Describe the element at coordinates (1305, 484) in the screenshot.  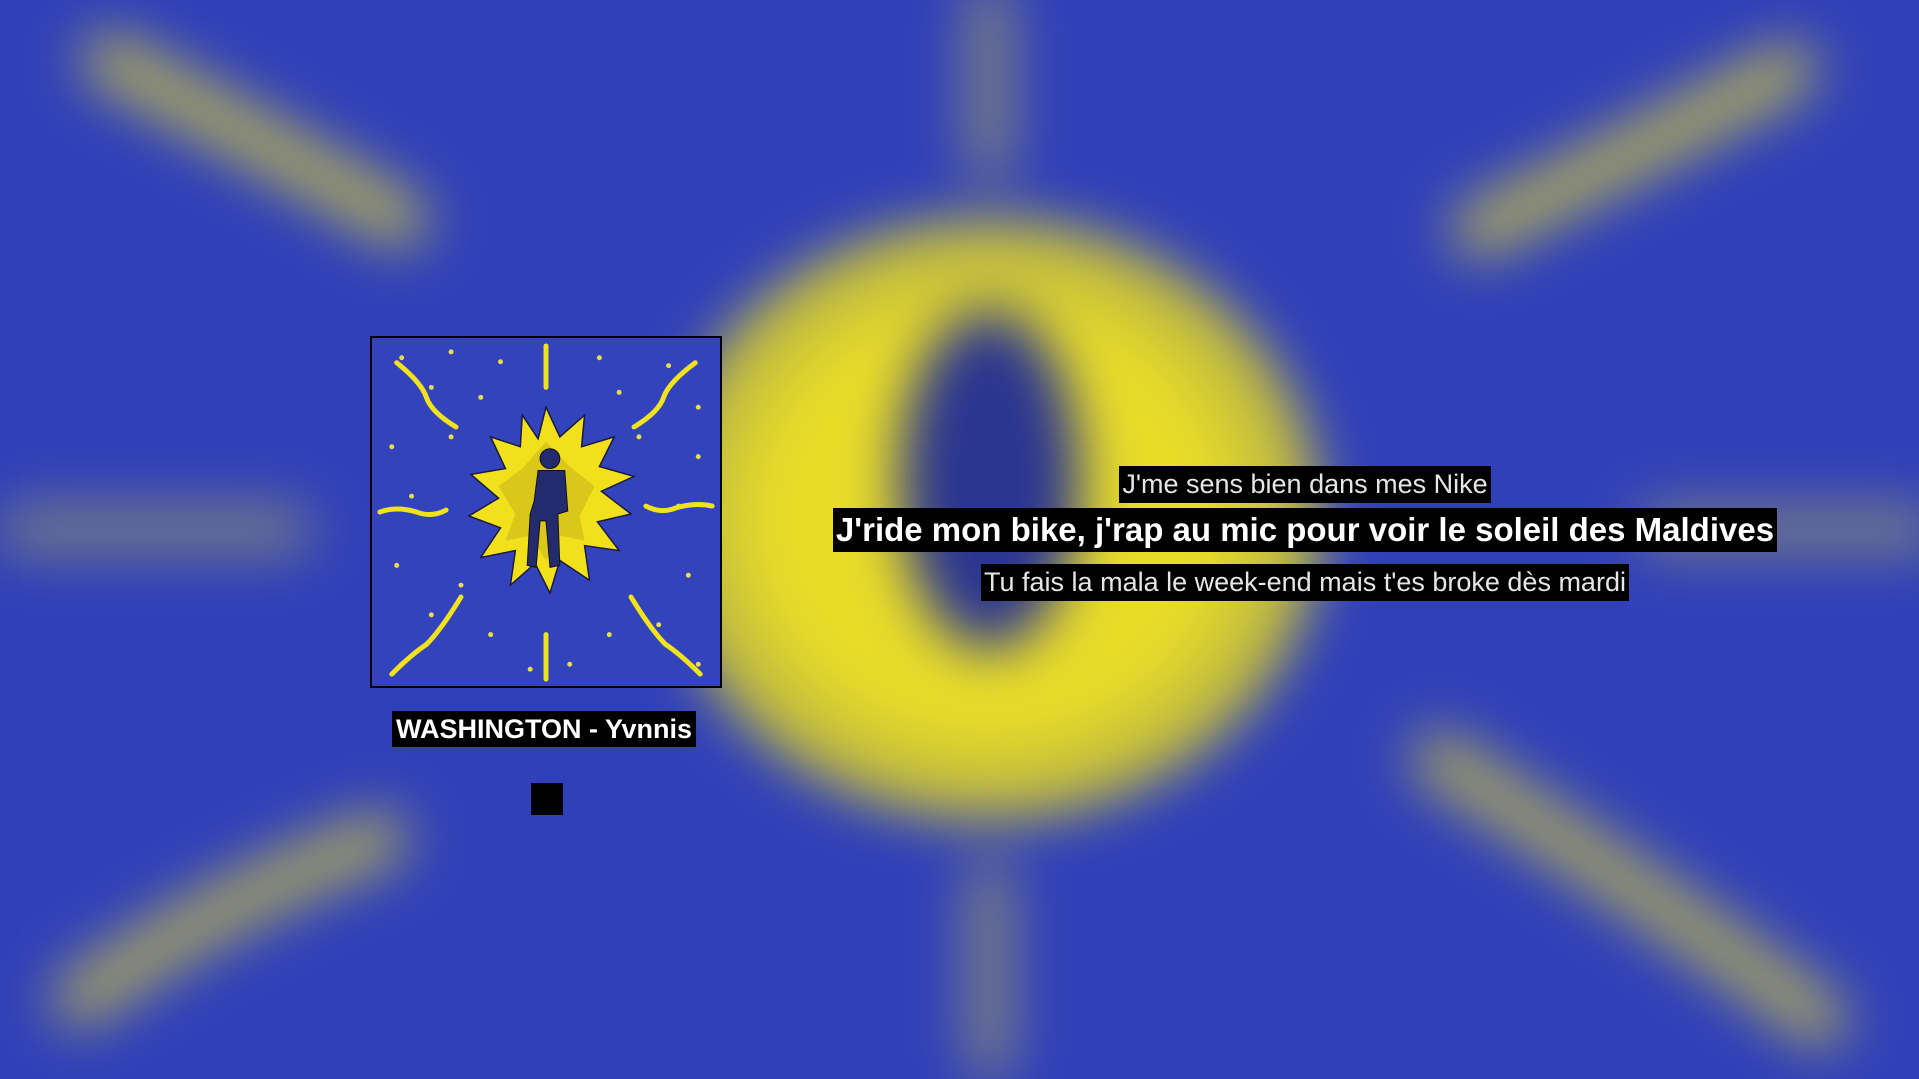
I see `lyric-previous-line: J'me sens bien dans mes Nike` at that location.